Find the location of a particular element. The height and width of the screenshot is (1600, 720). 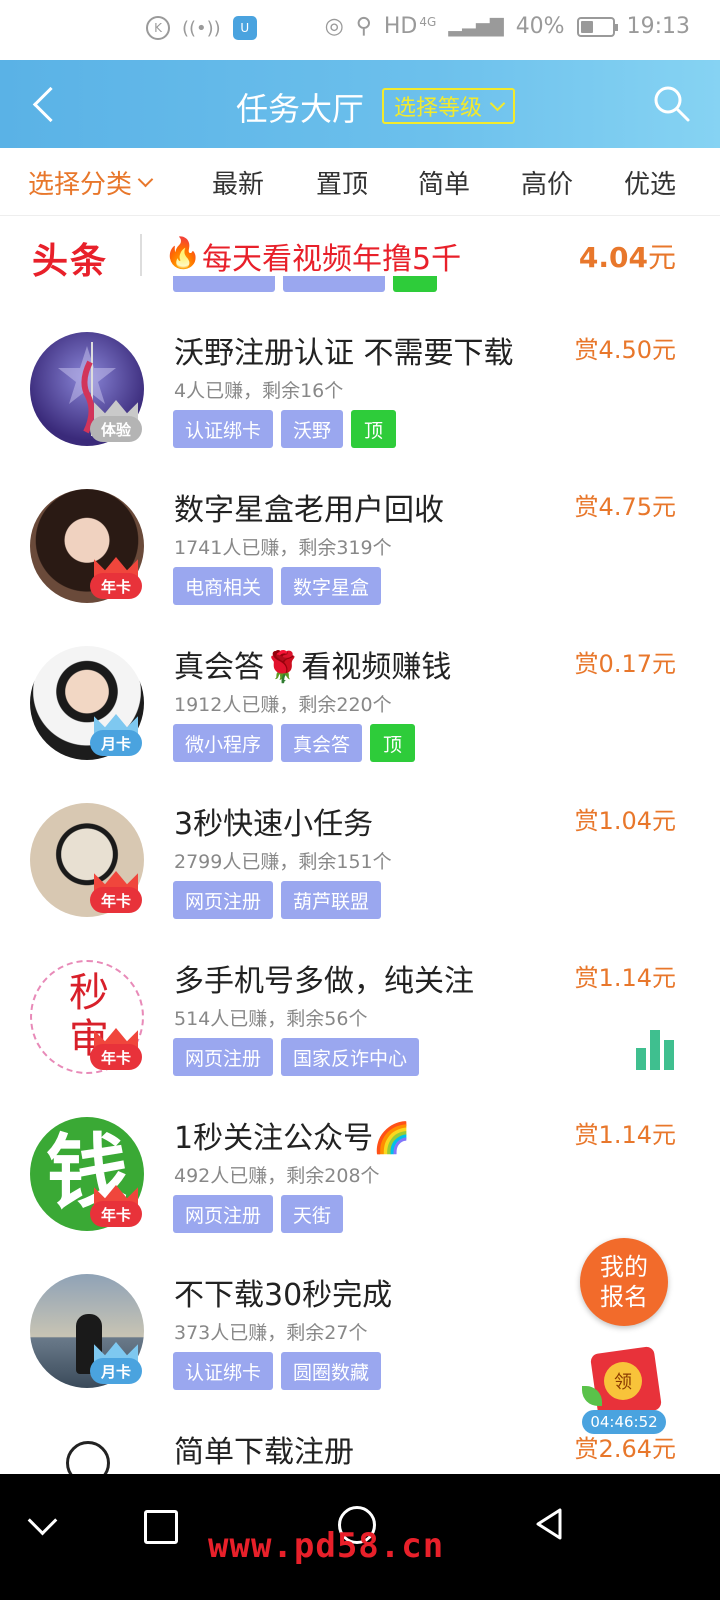

tab-simple: 简单 is located at coordinates (444, 182).